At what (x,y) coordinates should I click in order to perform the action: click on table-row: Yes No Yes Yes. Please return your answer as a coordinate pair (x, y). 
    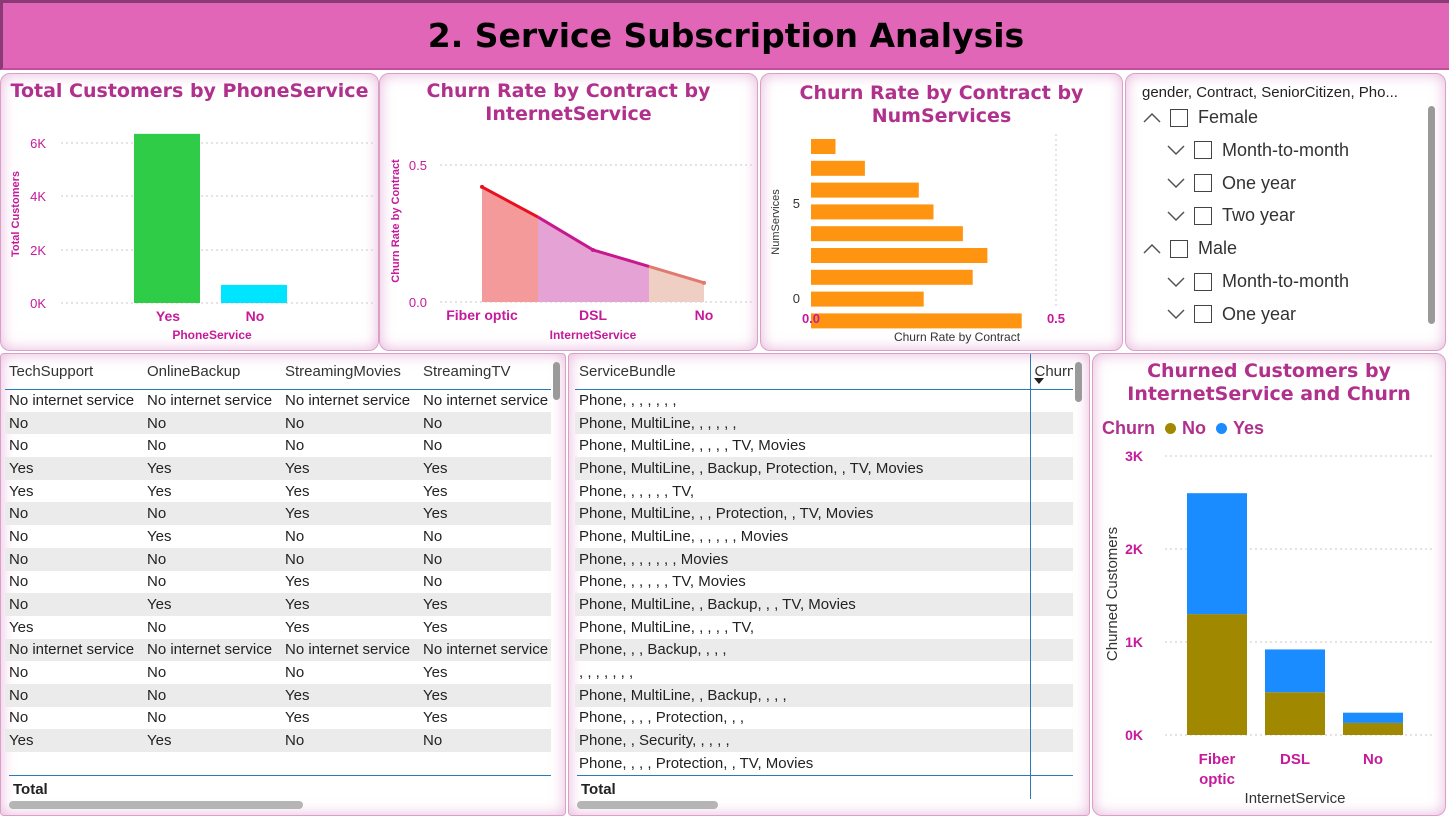
    Looking at the image, I should click on (278, 627).